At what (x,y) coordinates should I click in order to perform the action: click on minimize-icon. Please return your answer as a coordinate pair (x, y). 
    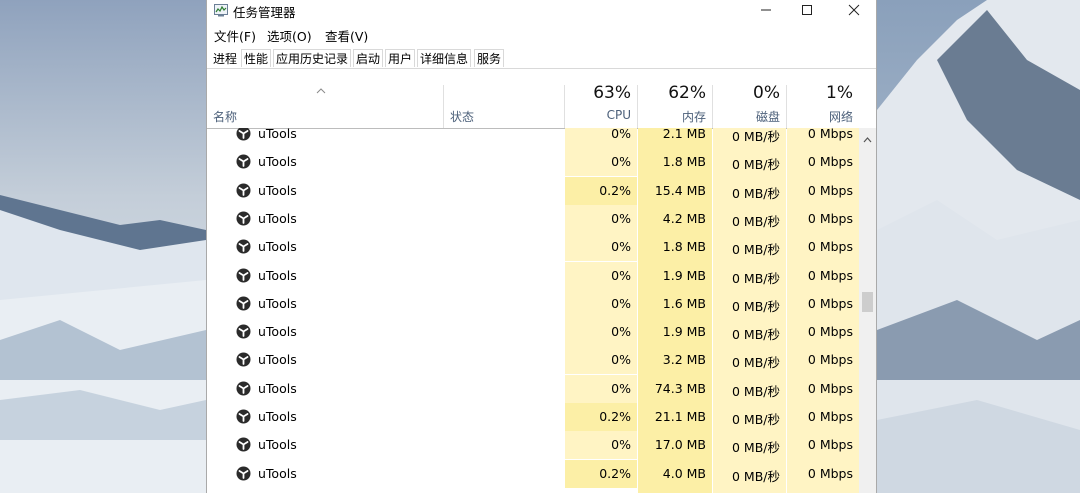
    Looking at the image, I should click on (766, 10).